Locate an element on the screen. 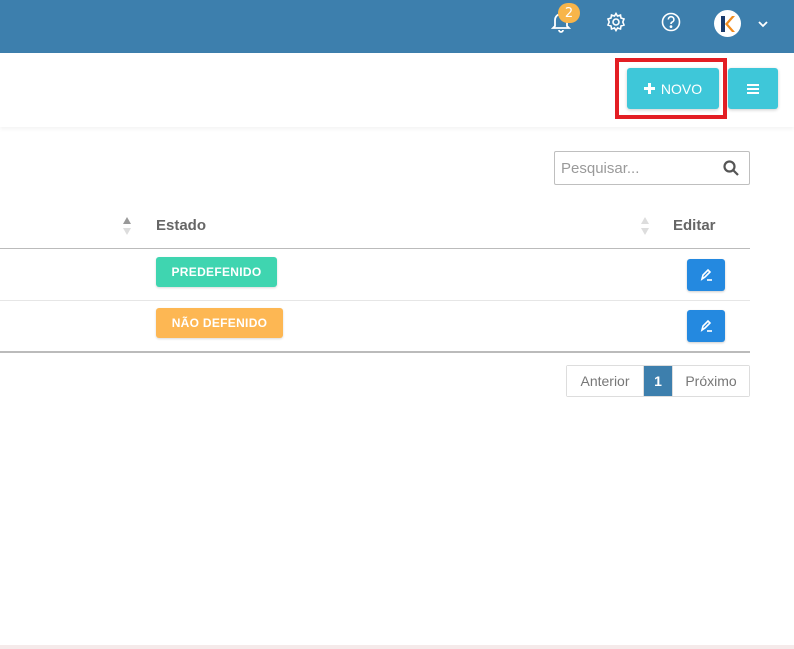 This screenshot has height=649, width=794. pagination-previous: Anterior is located at coordinates (605, 381).